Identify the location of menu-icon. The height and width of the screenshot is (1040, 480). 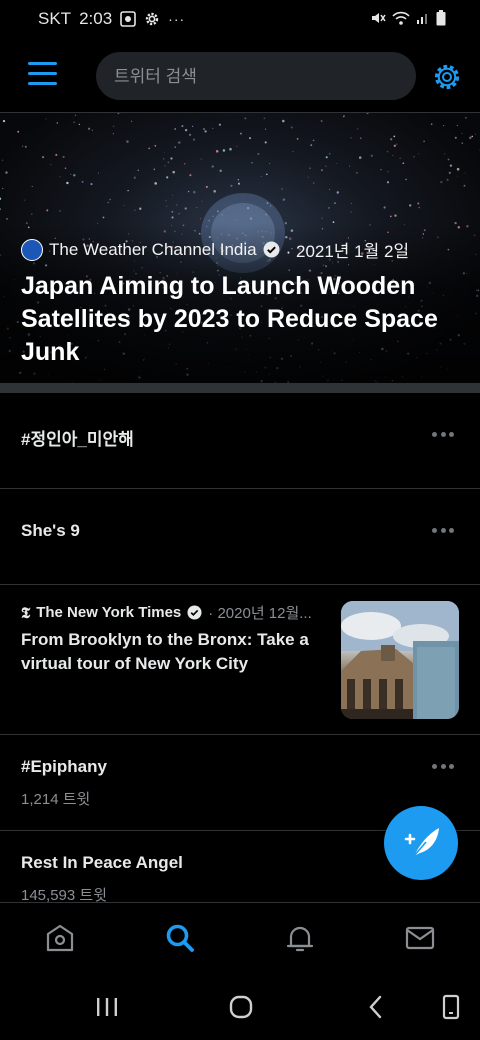
(43, 74).